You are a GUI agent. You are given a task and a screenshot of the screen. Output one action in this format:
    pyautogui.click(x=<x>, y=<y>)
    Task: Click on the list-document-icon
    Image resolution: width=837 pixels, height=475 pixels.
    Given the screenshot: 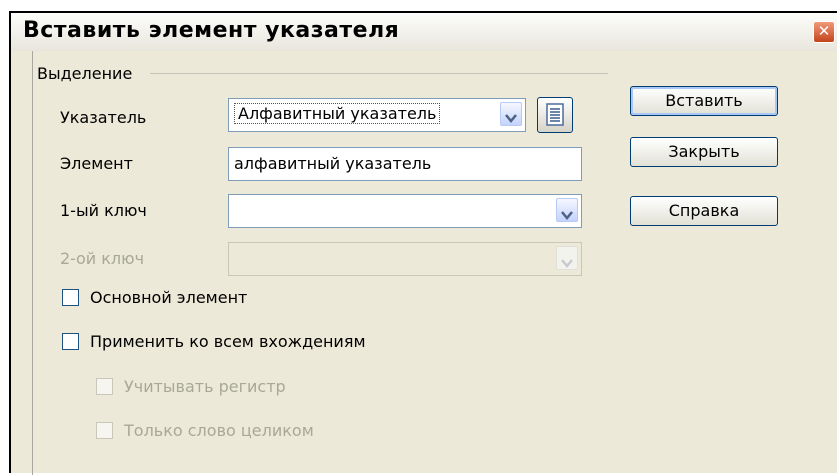 What is the action you would take?
    pyautogui.click(x=555, y=114)
    